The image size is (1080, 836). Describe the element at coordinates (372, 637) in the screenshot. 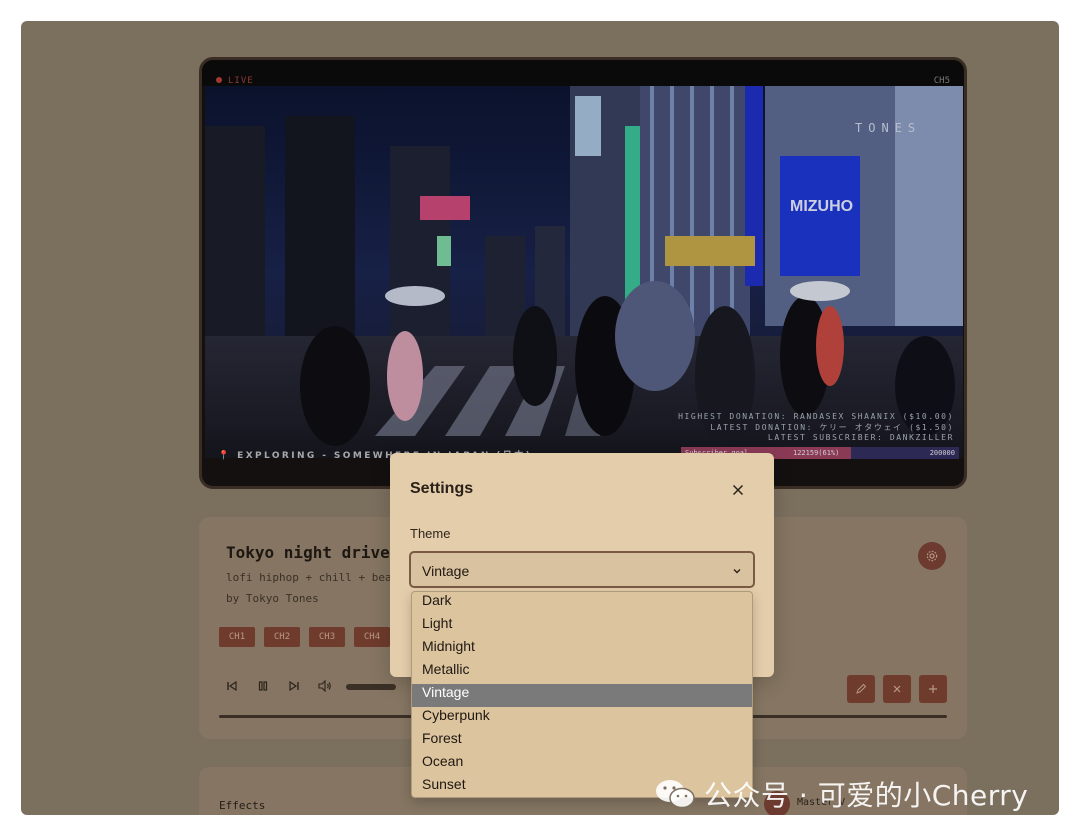

I see `channel-button-4: CH4` at that location.